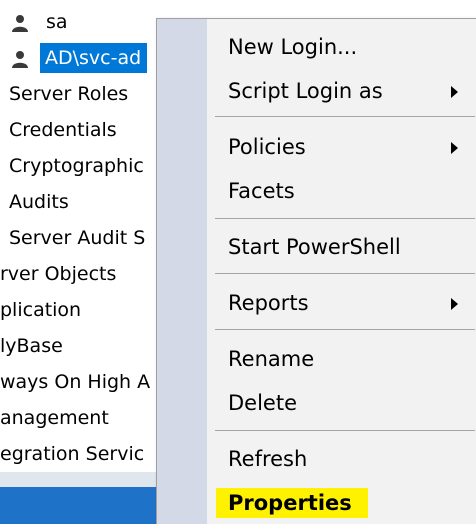 Image resolution: width=476 pixels, height=524 pixels. What do you see at coordinates (268, 303) in the screenshot?
I see `menu-item-label: Reports` at bounding box center [268, 303].